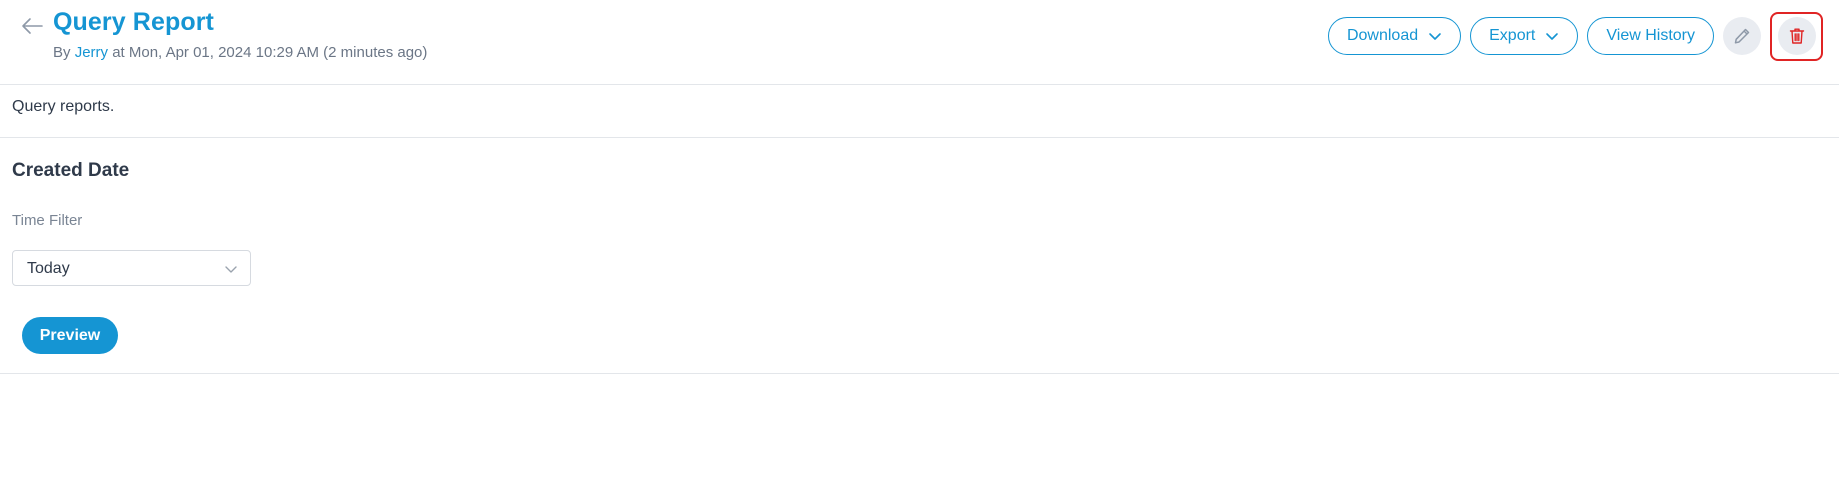 Image resolution: width=1839 pixels, height=487 pixels. I want to click on download-button: Download, so click(1394, 36).